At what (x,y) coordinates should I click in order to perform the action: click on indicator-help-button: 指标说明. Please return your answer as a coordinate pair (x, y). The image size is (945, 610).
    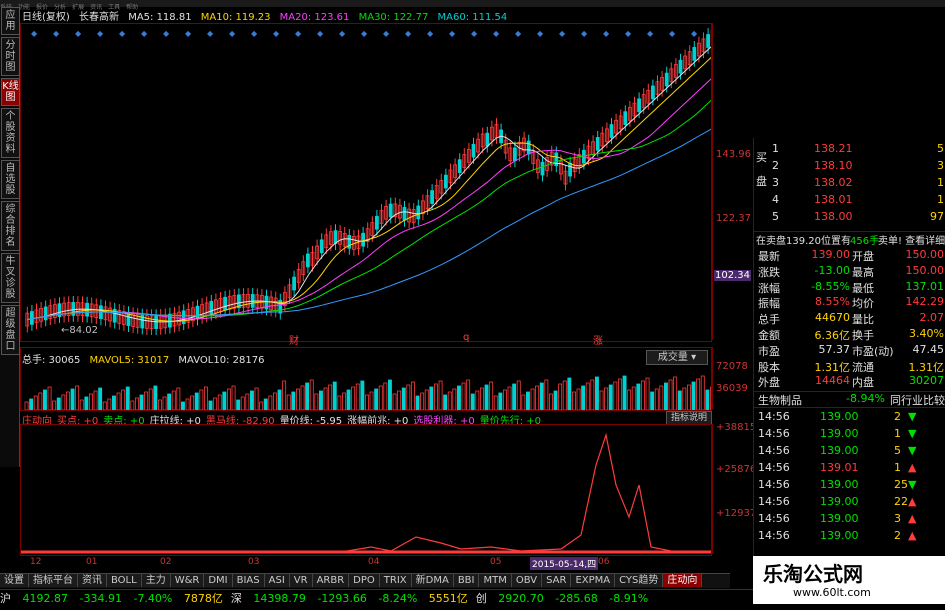
    Looking at the image, I should click on (689, 418).